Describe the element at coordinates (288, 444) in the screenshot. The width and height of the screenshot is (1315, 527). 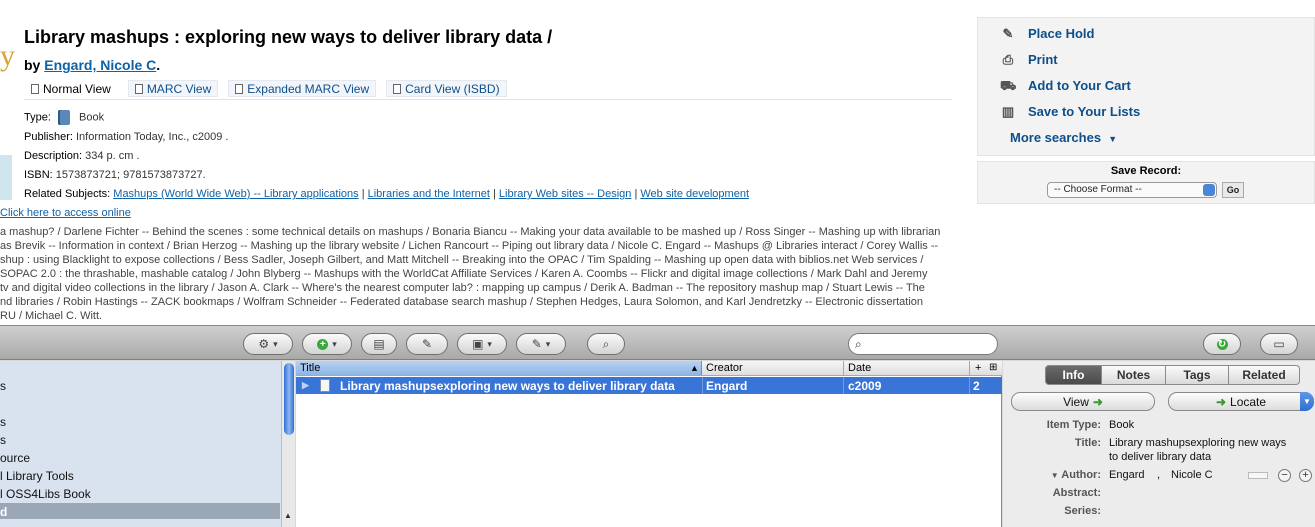
I see `collections-scrollbar: ▲` at that location.